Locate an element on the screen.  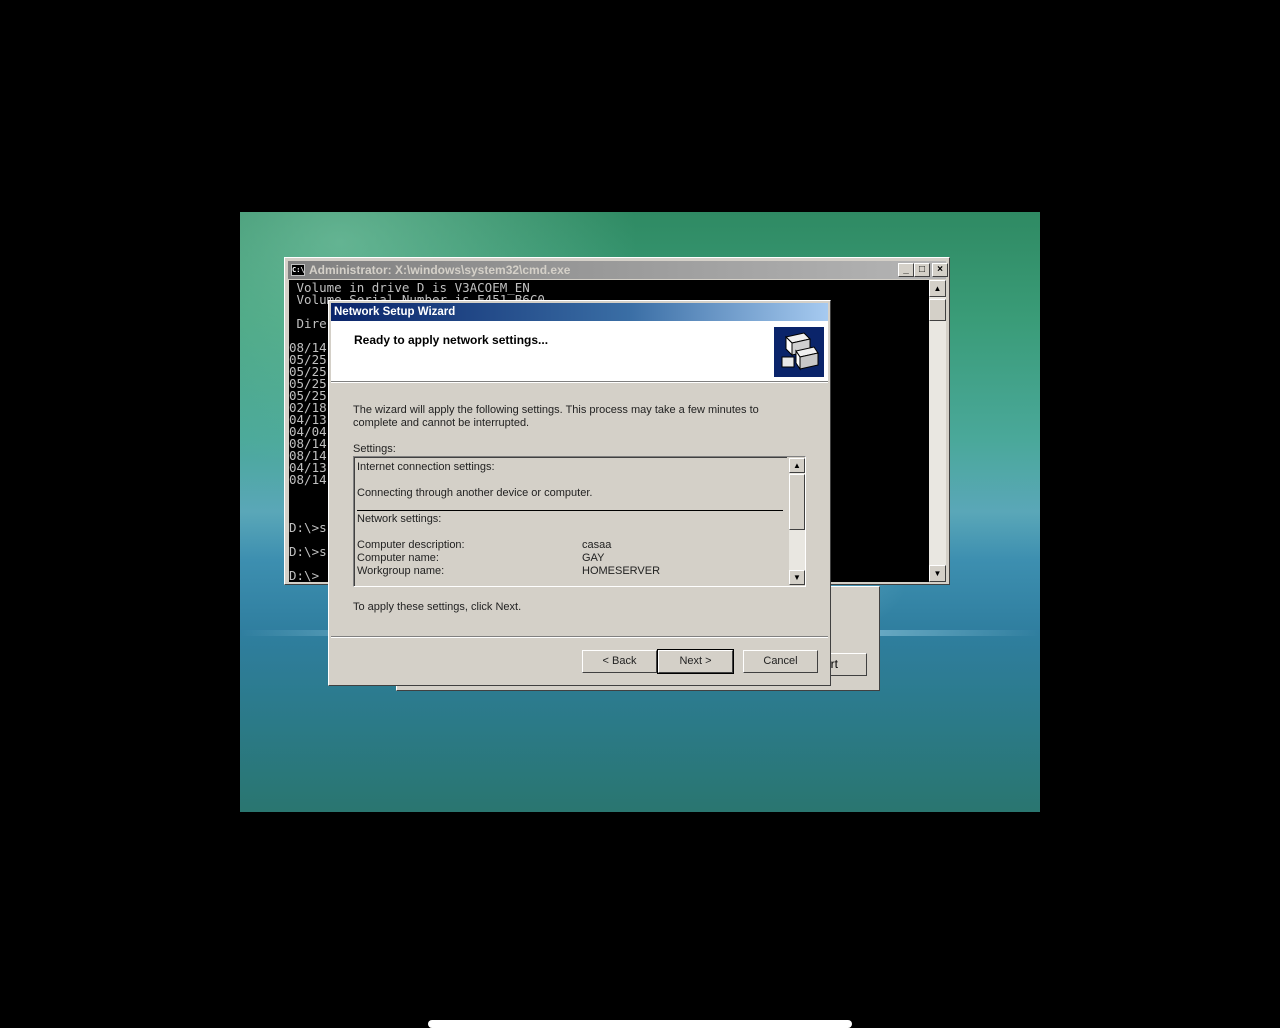
apply-note: To apply these settings, click Next. is located at coordinates (437, 607).